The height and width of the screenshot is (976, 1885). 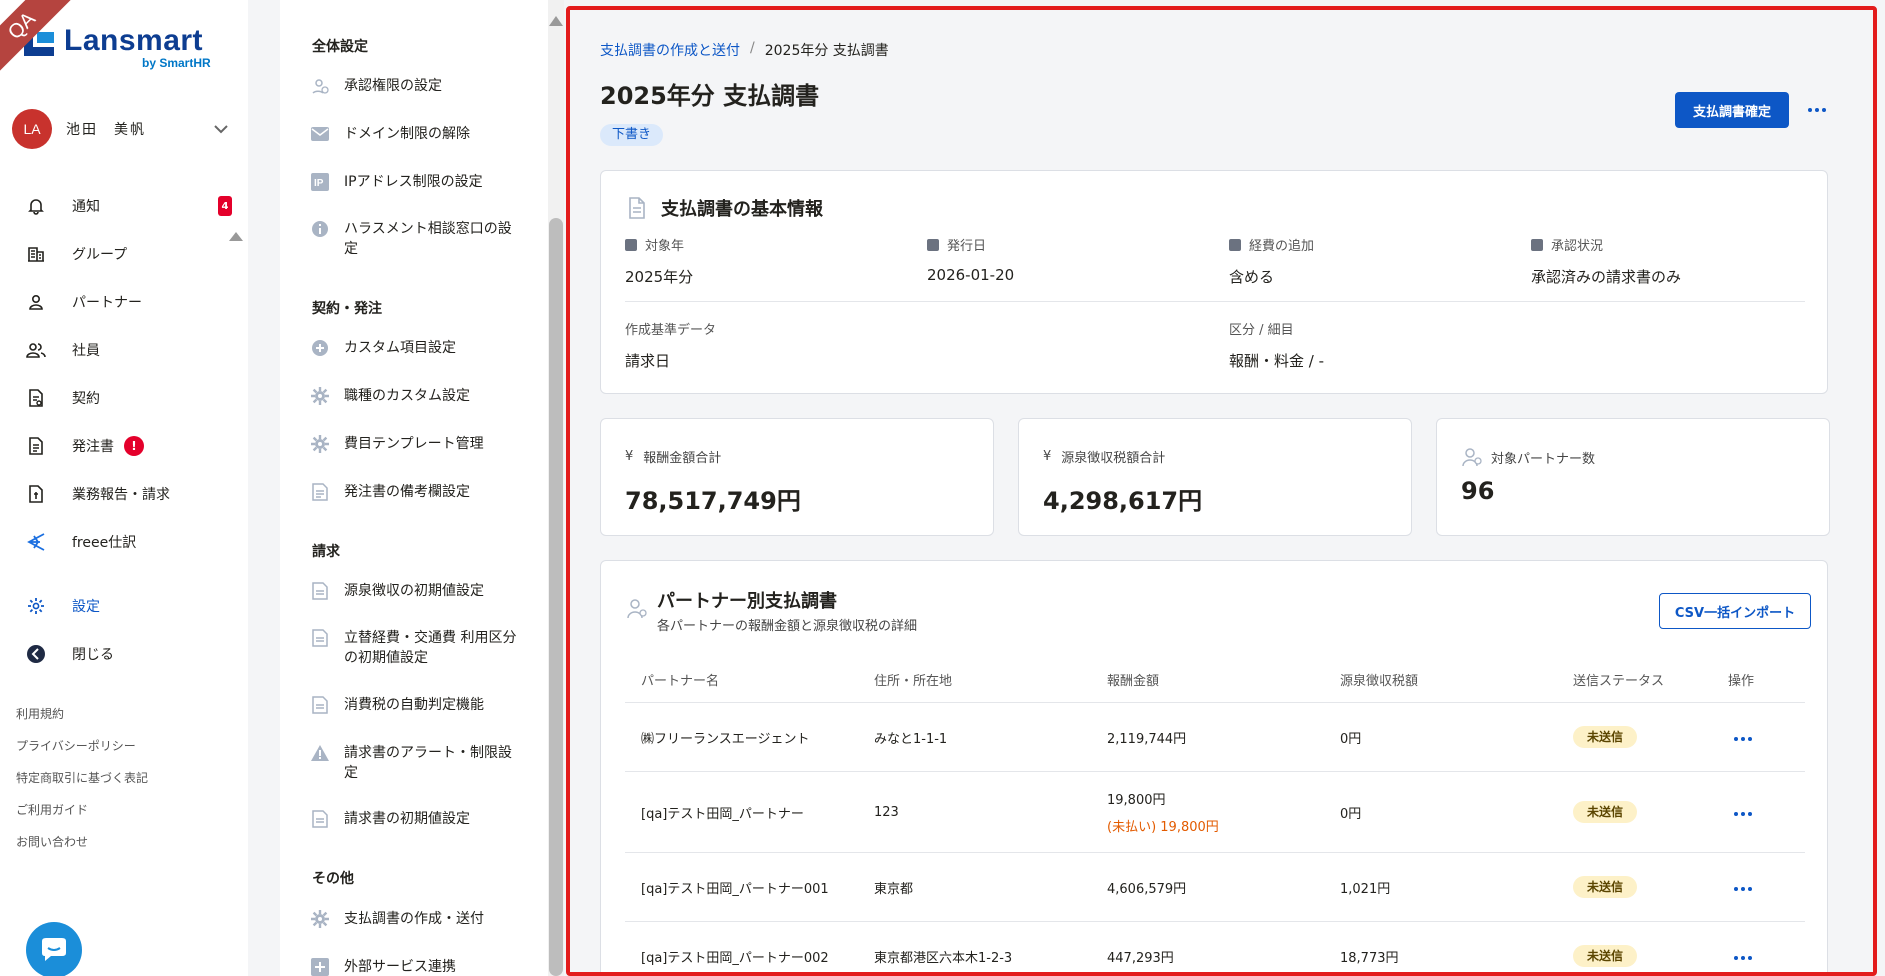 I want to click on divider, so click(x=1215, y=301).